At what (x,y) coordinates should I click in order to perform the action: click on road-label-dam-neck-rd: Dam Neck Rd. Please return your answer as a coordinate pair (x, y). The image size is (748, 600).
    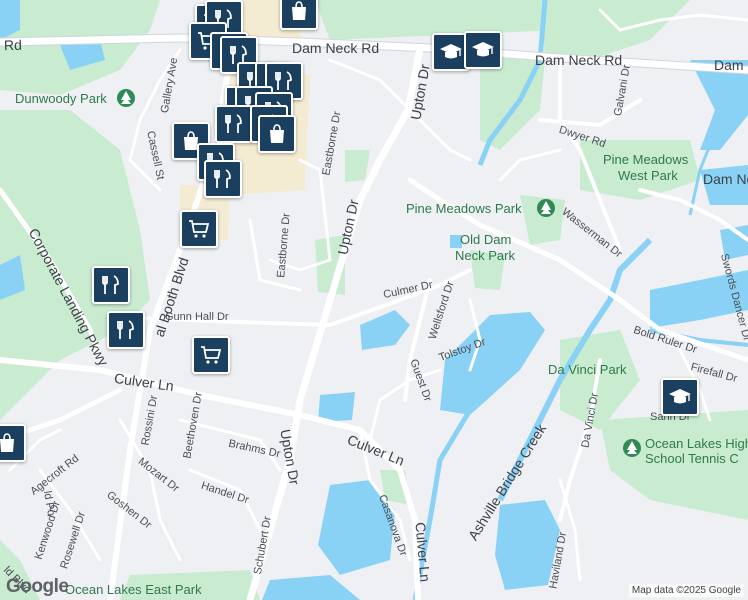
    Looking at the image, I should click on (336, 48).